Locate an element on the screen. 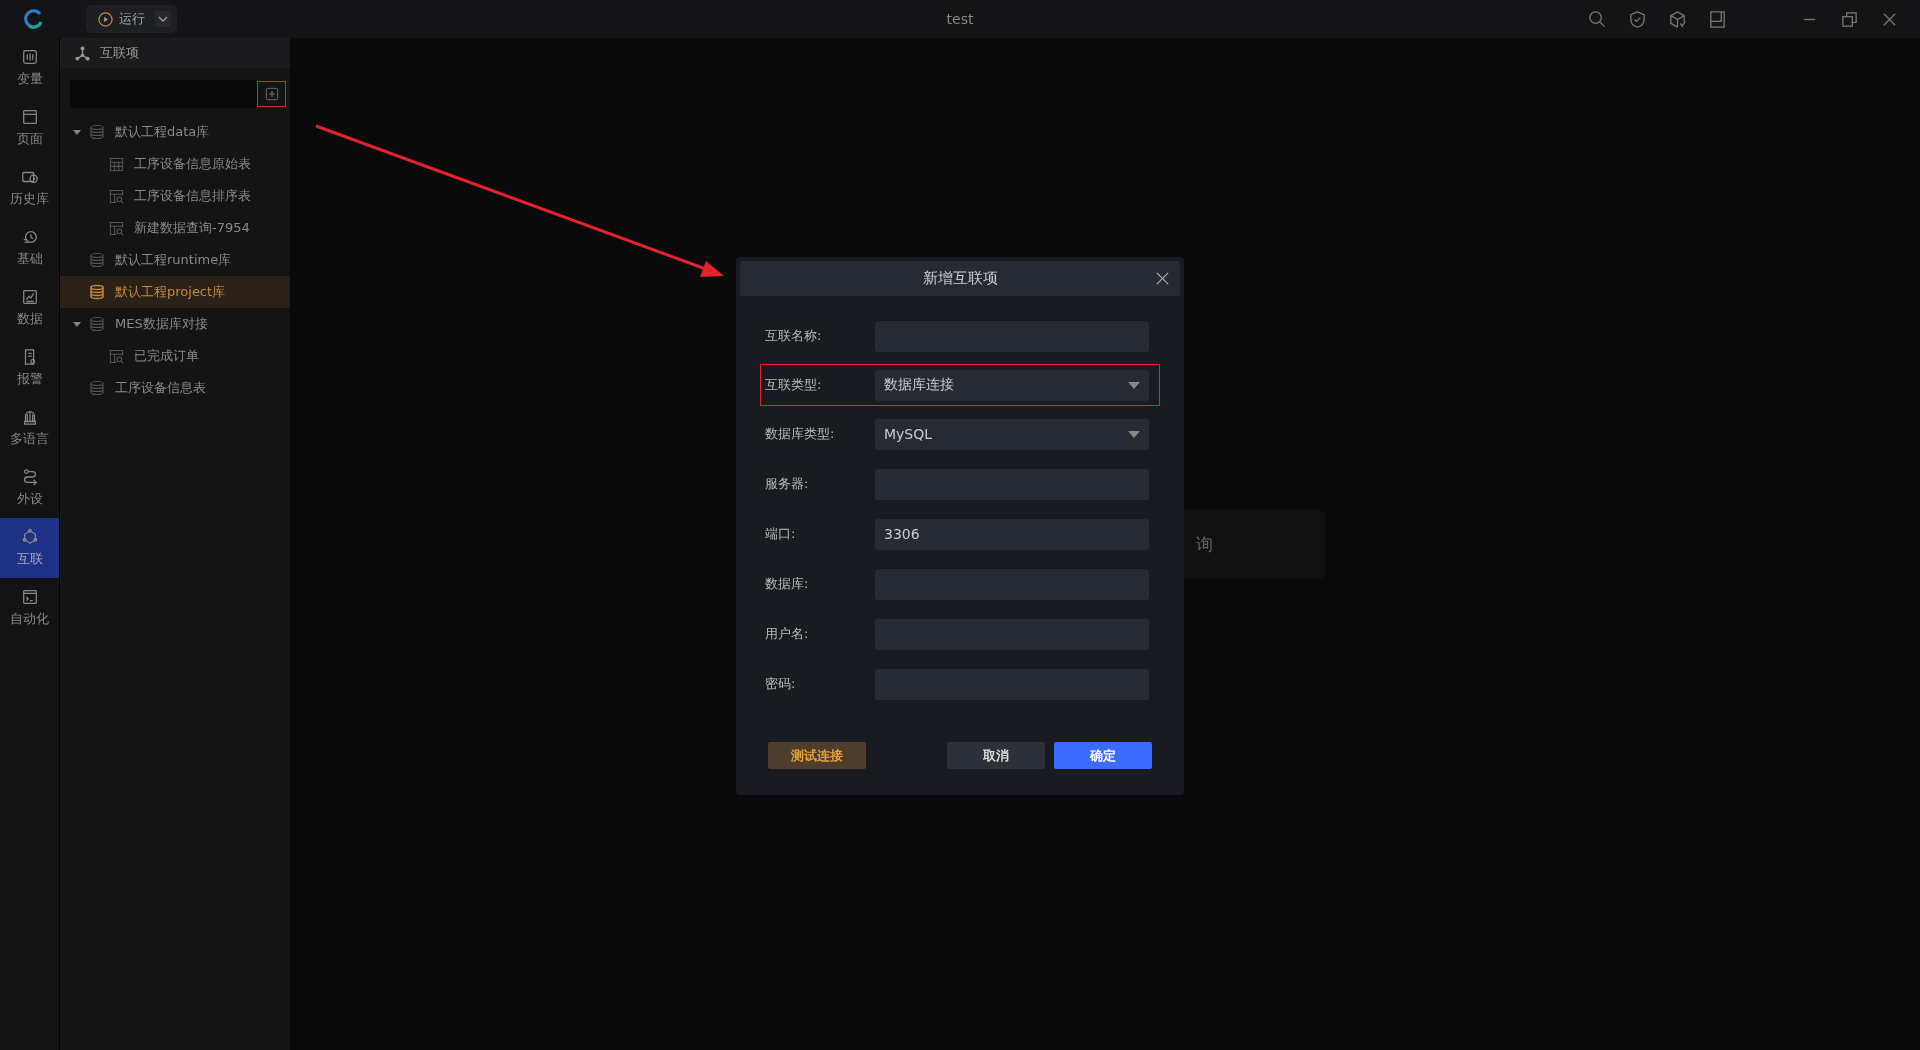 The height and width of the screenshot is (1050, 1920). nav-item: 自动化 is located at coordinates (29, 608).